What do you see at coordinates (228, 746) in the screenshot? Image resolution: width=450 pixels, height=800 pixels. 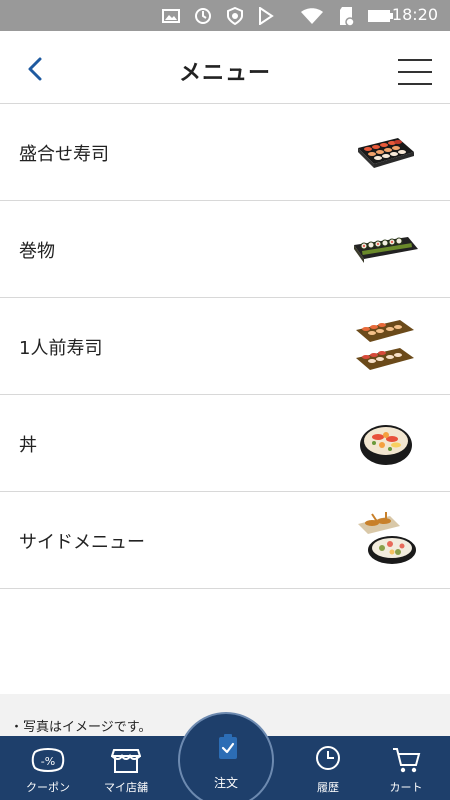 I see `clipboard-check-icon` at bounding box center [228, 746].